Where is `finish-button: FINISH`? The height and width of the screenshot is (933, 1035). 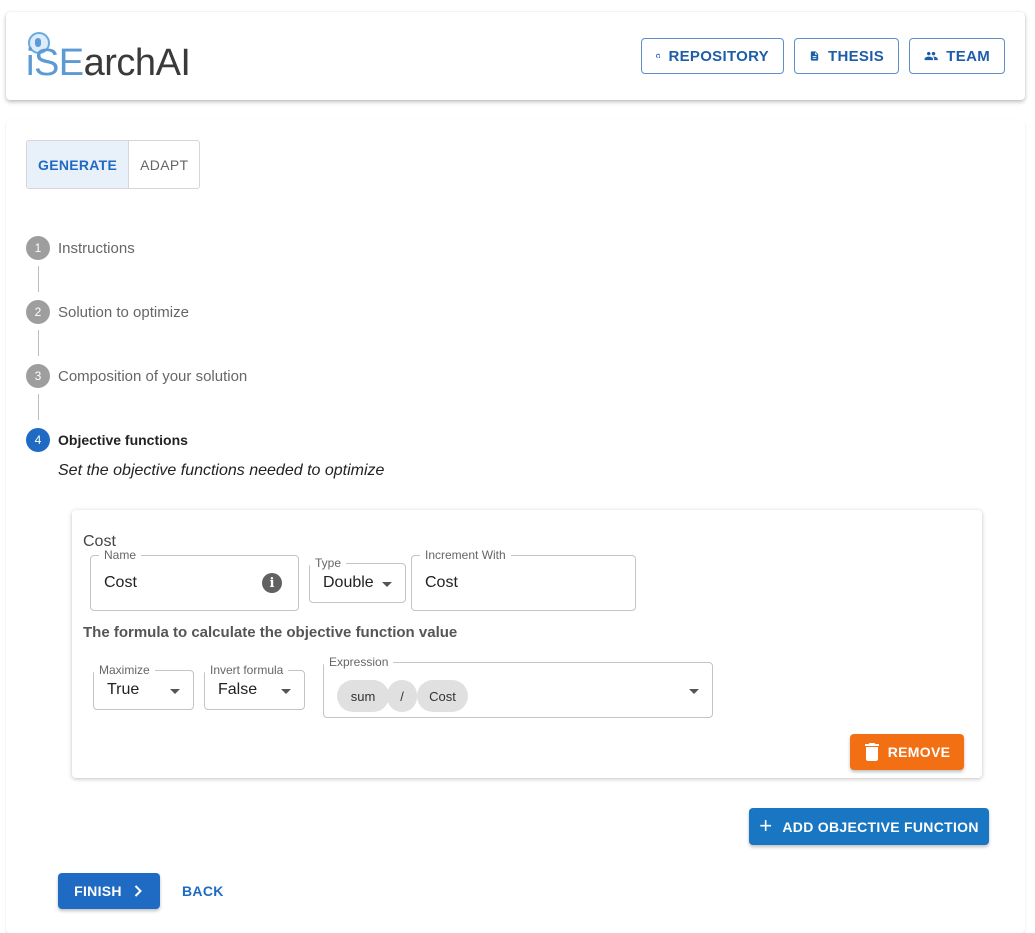
finish-button: FINISH is located at coordinates (109, 891).